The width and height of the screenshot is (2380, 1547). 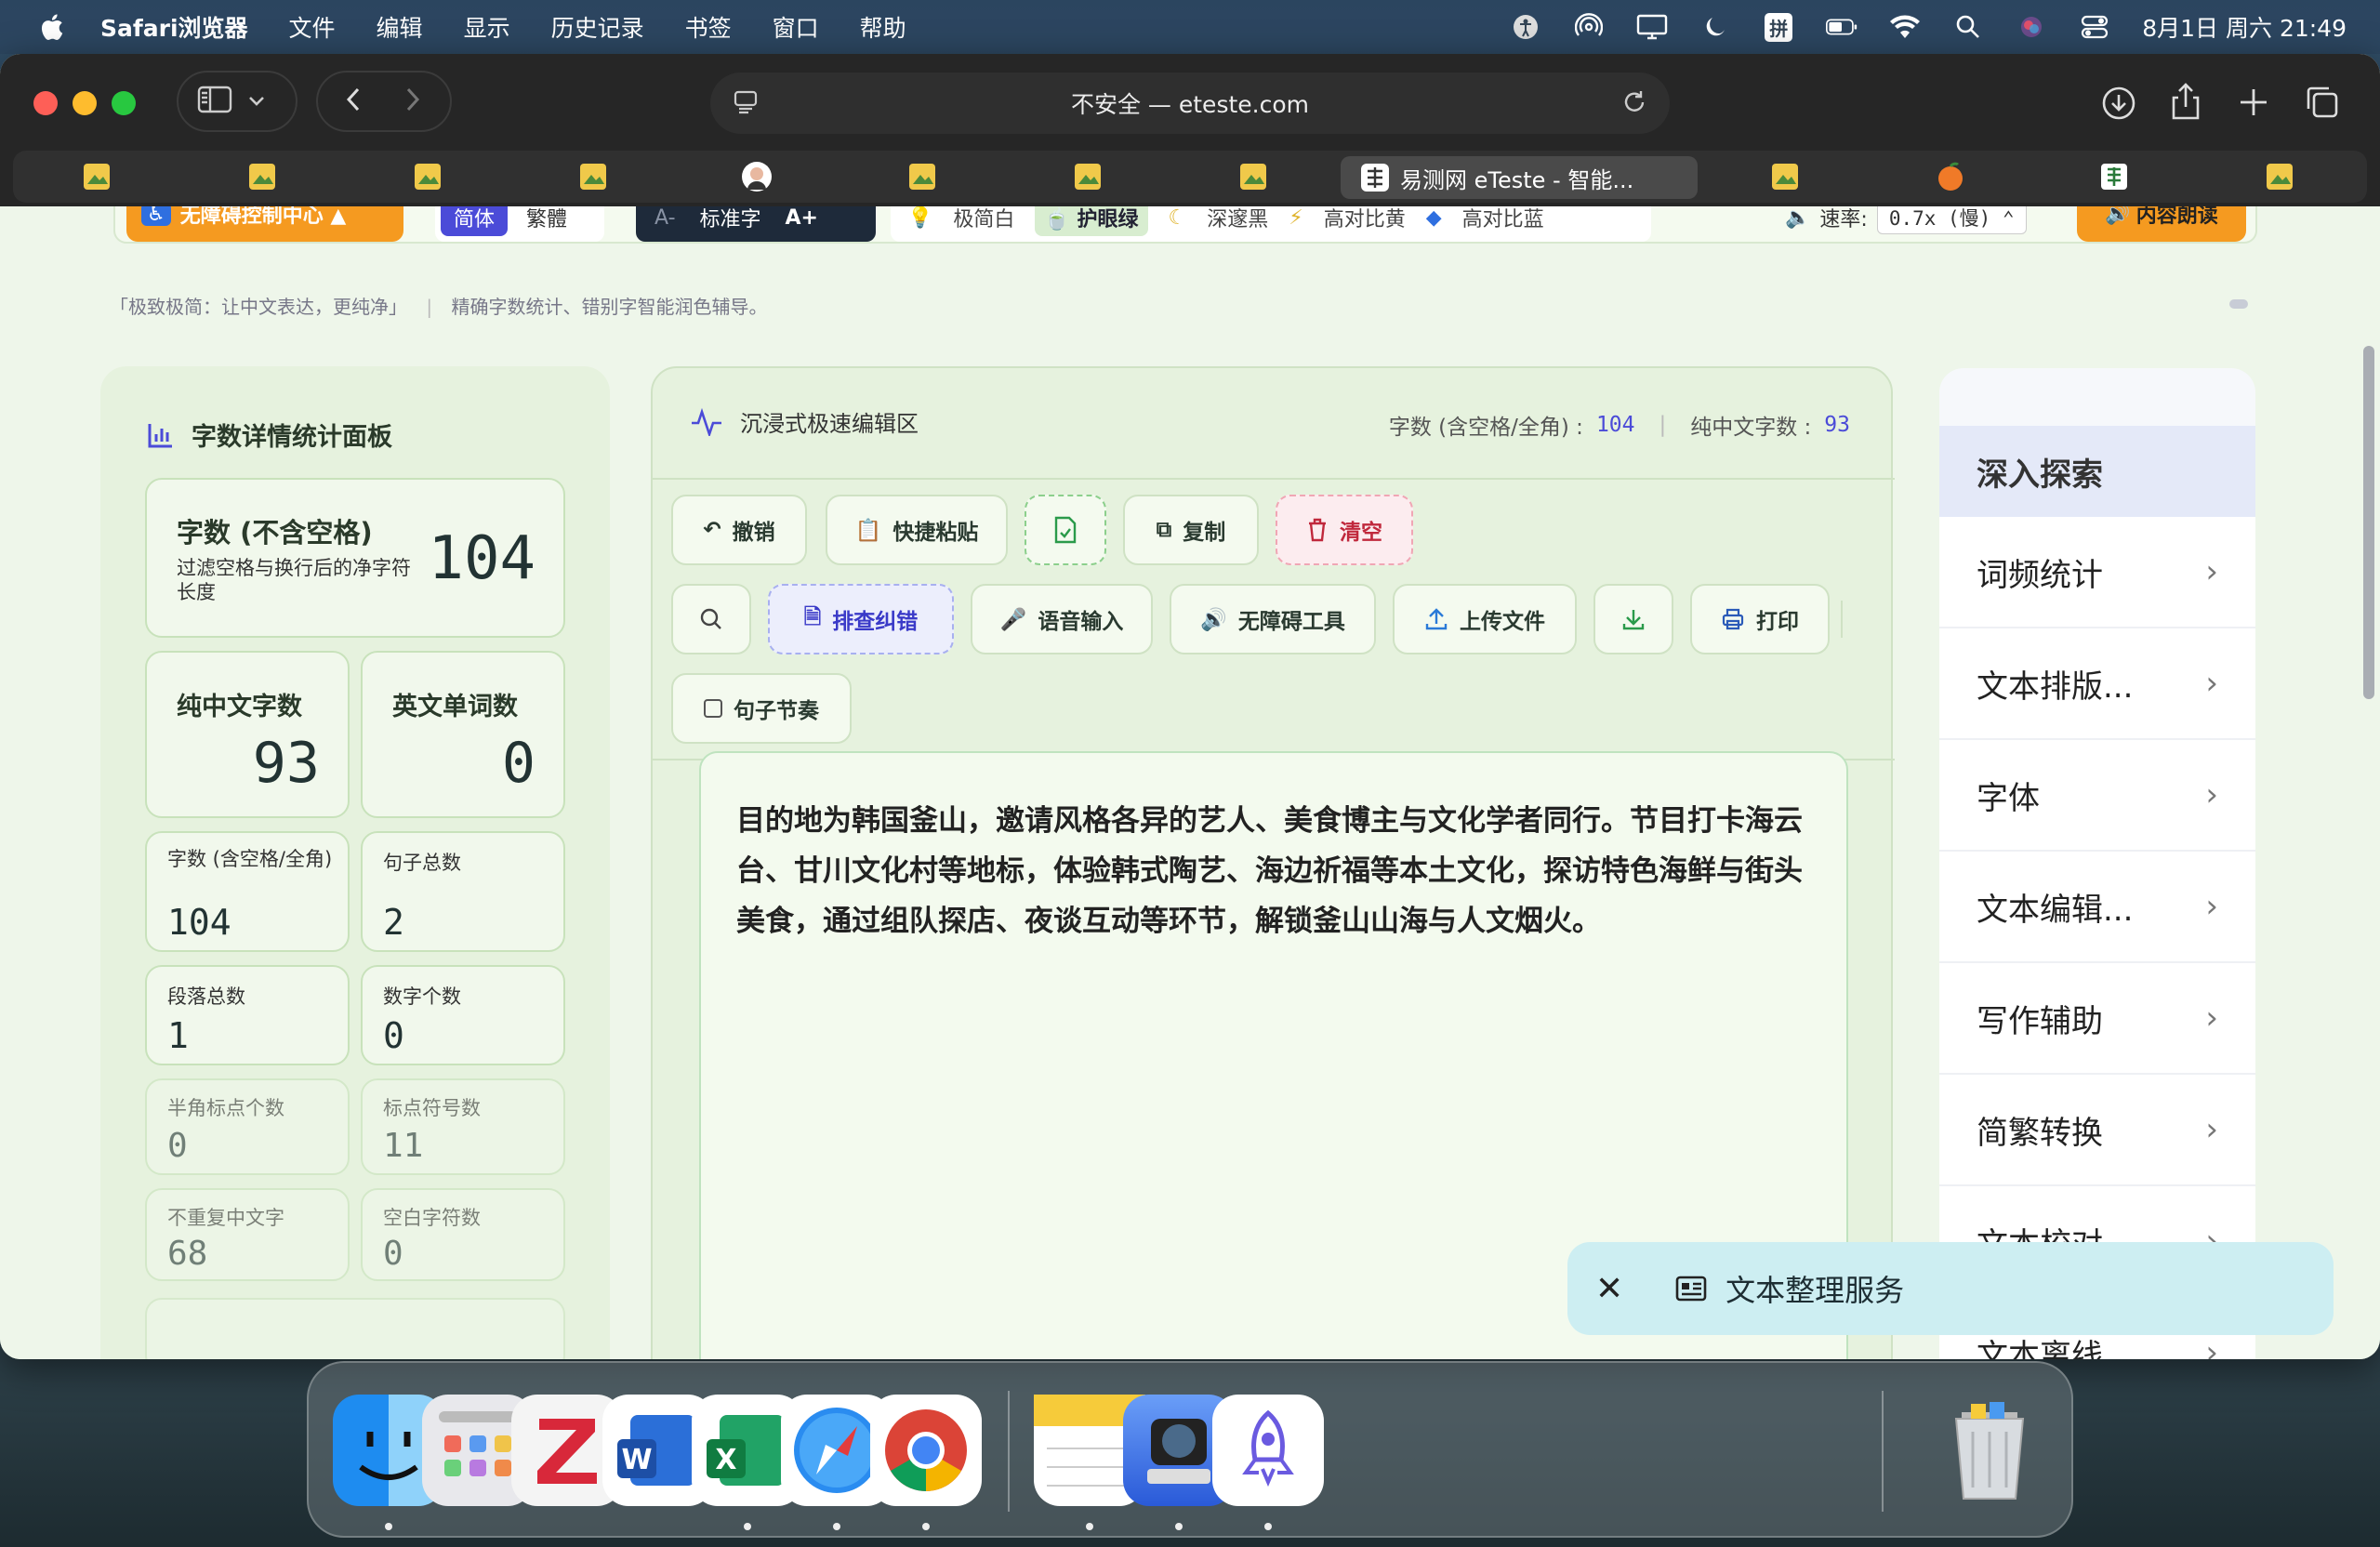 What do you see at coordinates (861, 619) in the screenshot?
I see `proofread-button: 🗎 排查纠错` at bounding box center [861, 619].